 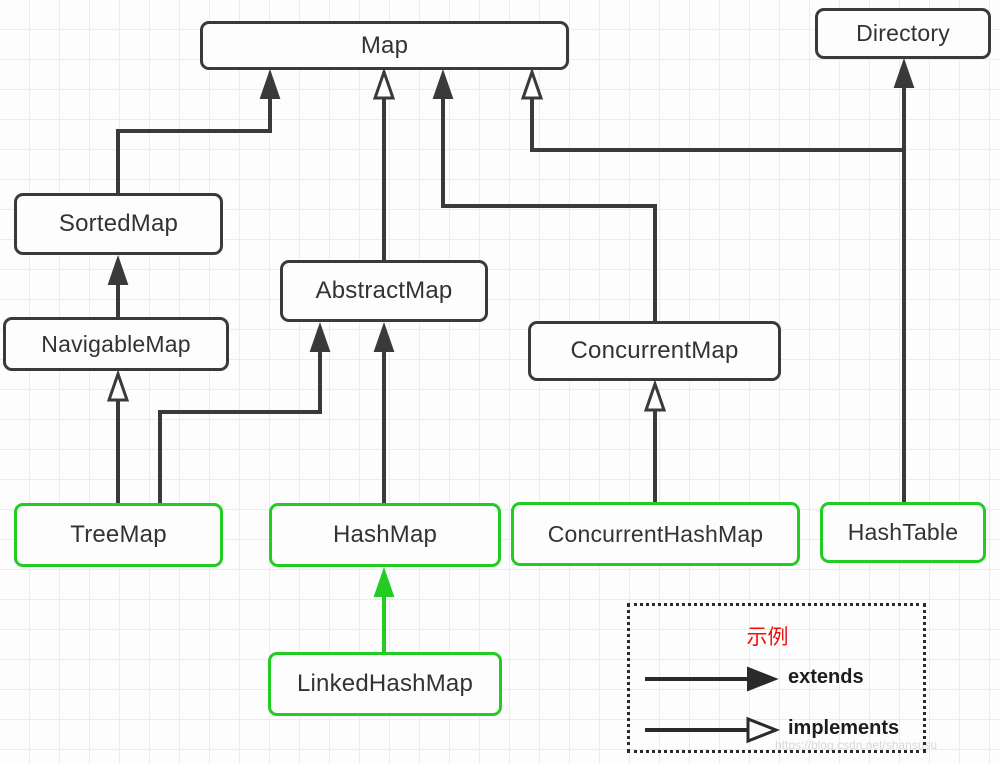 I want to click on node-label: NavigableMap, so click(x=116, y=343).